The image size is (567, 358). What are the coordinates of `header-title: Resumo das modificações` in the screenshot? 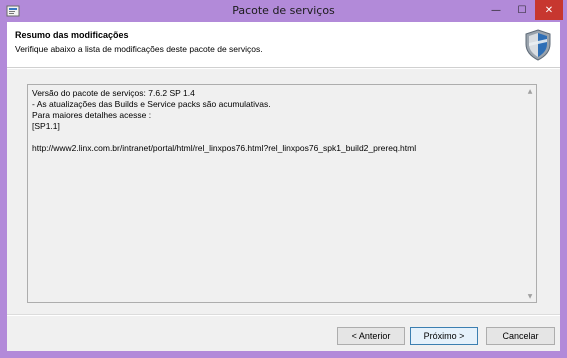 It's located at (72, 35).